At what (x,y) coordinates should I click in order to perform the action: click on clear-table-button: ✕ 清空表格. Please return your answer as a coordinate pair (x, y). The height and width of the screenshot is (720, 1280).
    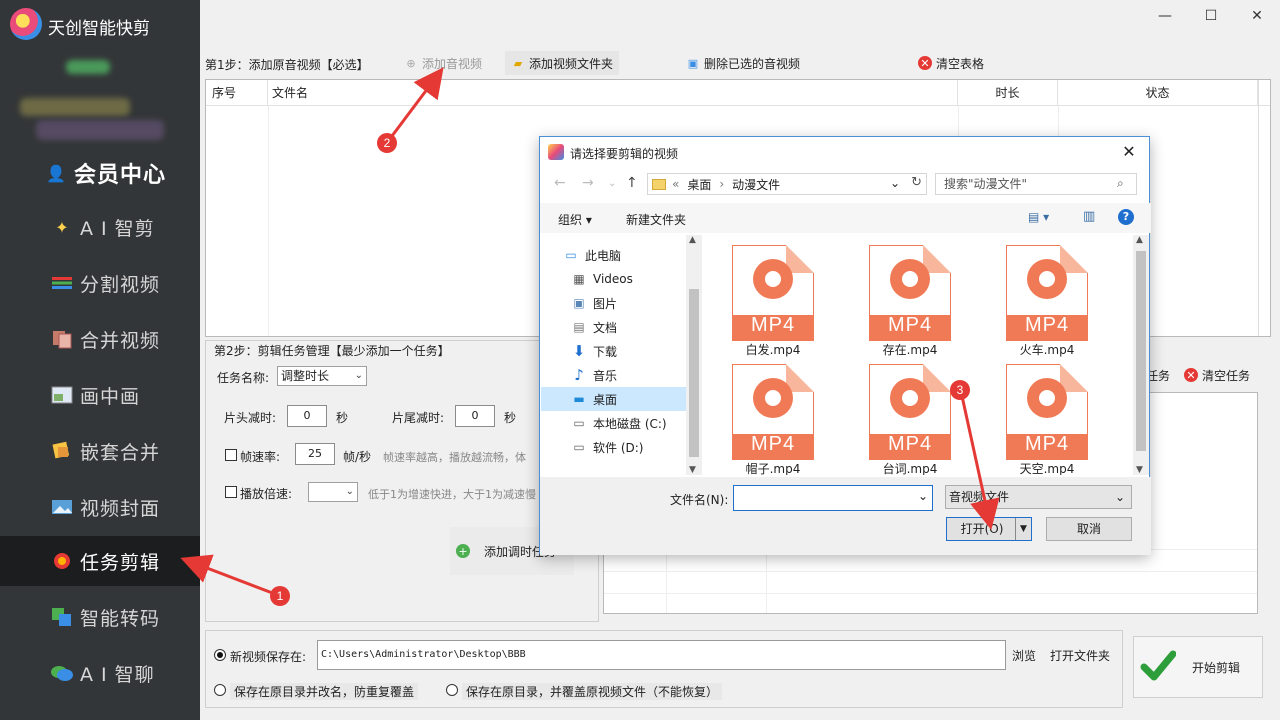
    Looking at the image, I should click on (951, 63).